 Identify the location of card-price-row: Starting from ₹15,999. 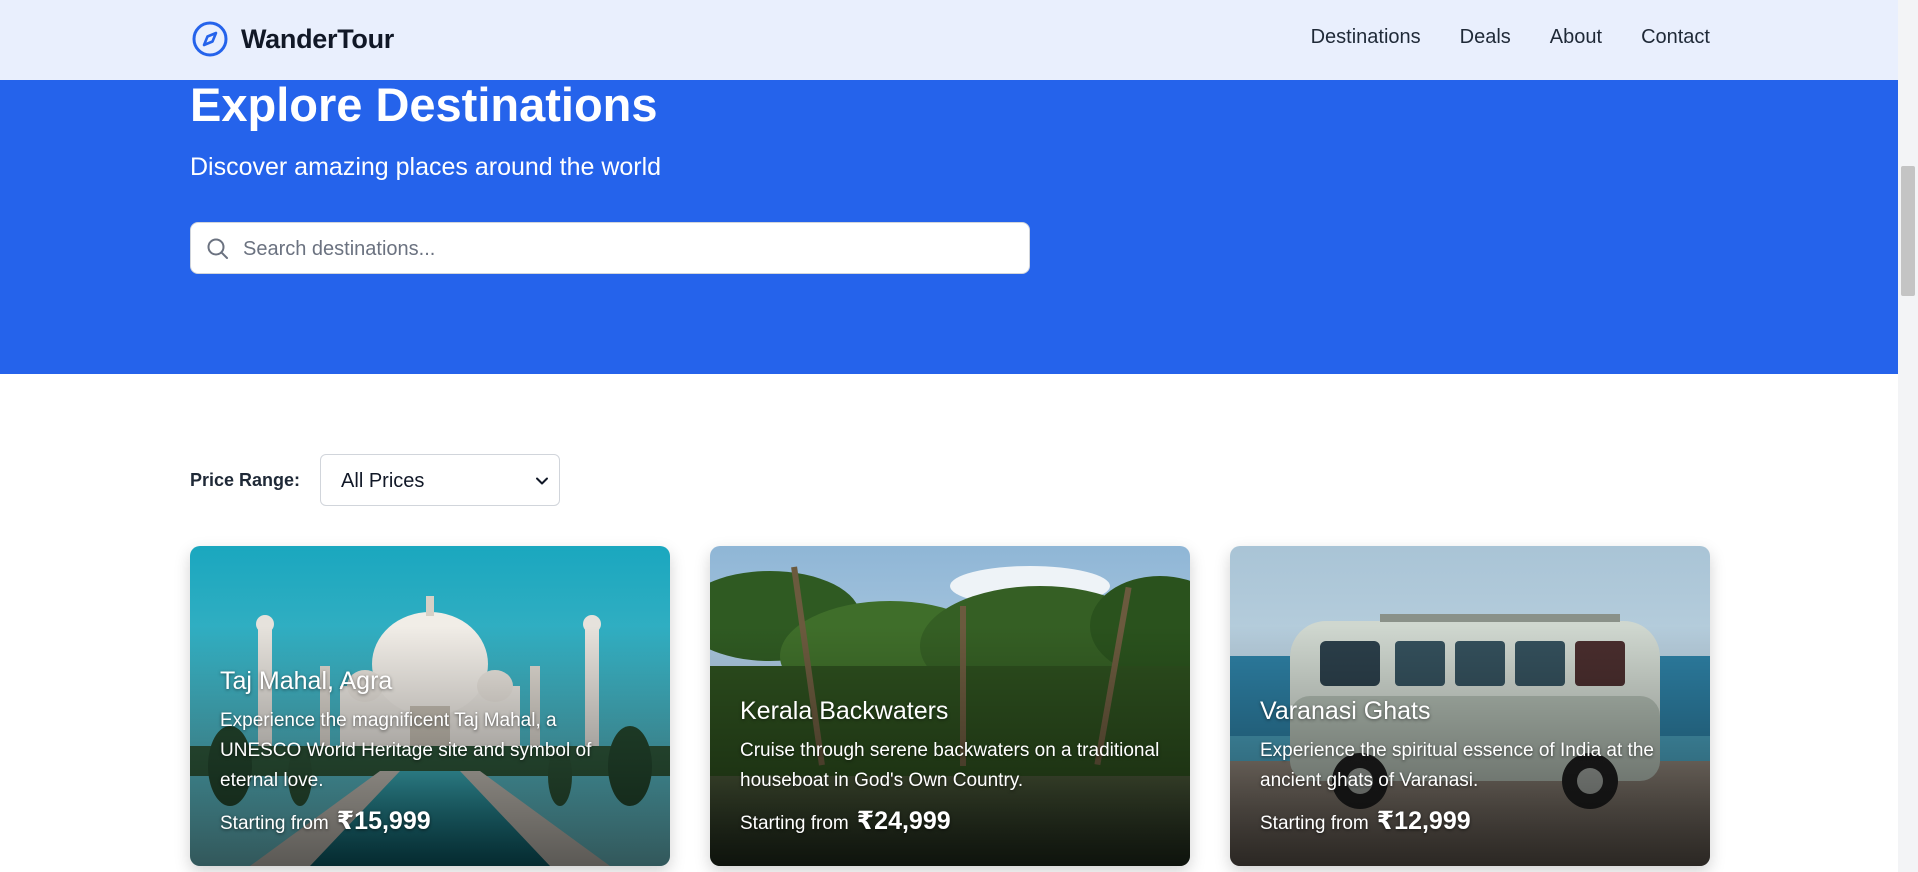
(430, 821).